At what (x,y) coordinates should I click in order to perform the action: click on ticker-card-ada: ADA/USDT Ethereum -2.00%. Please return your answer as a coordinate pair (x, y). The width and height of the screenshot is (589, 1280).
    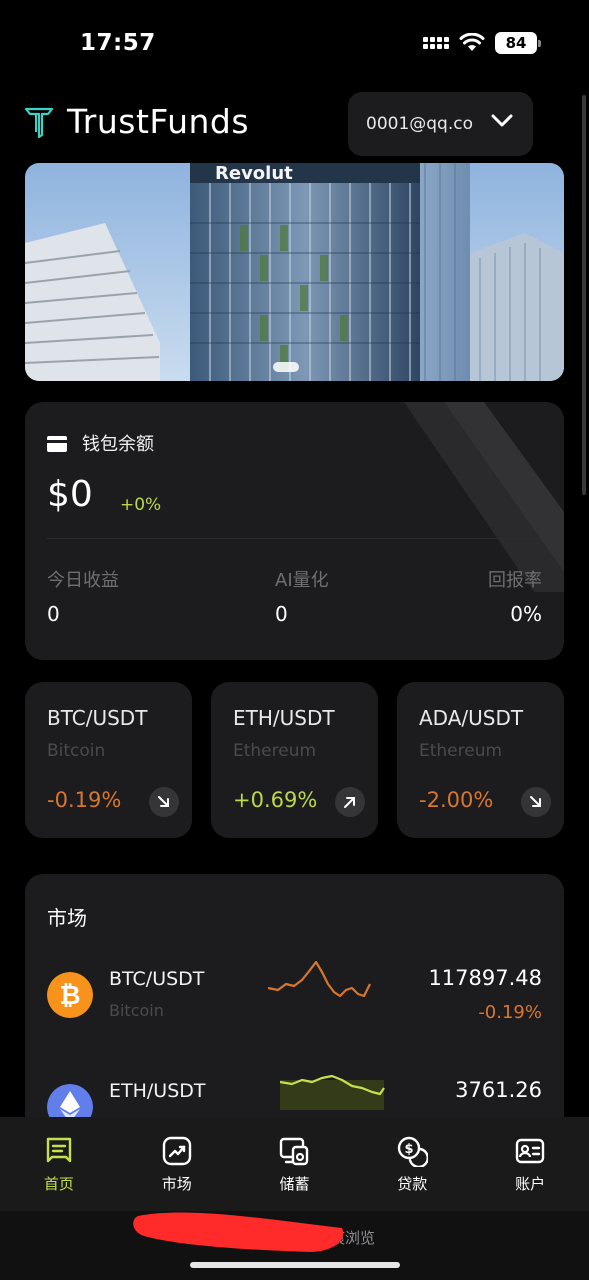
    Looking at the image, I should click on (480, 760).